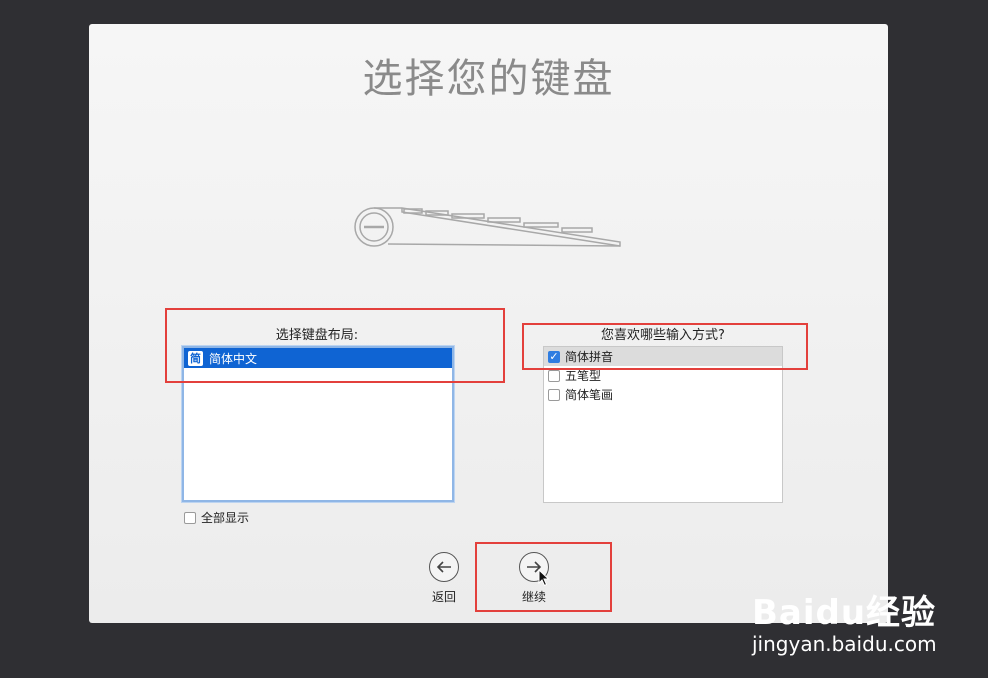 The width and height of the screenshot is (988, 678). I want to click on input-method-stroke: 简体笔画, so click(663, 394).